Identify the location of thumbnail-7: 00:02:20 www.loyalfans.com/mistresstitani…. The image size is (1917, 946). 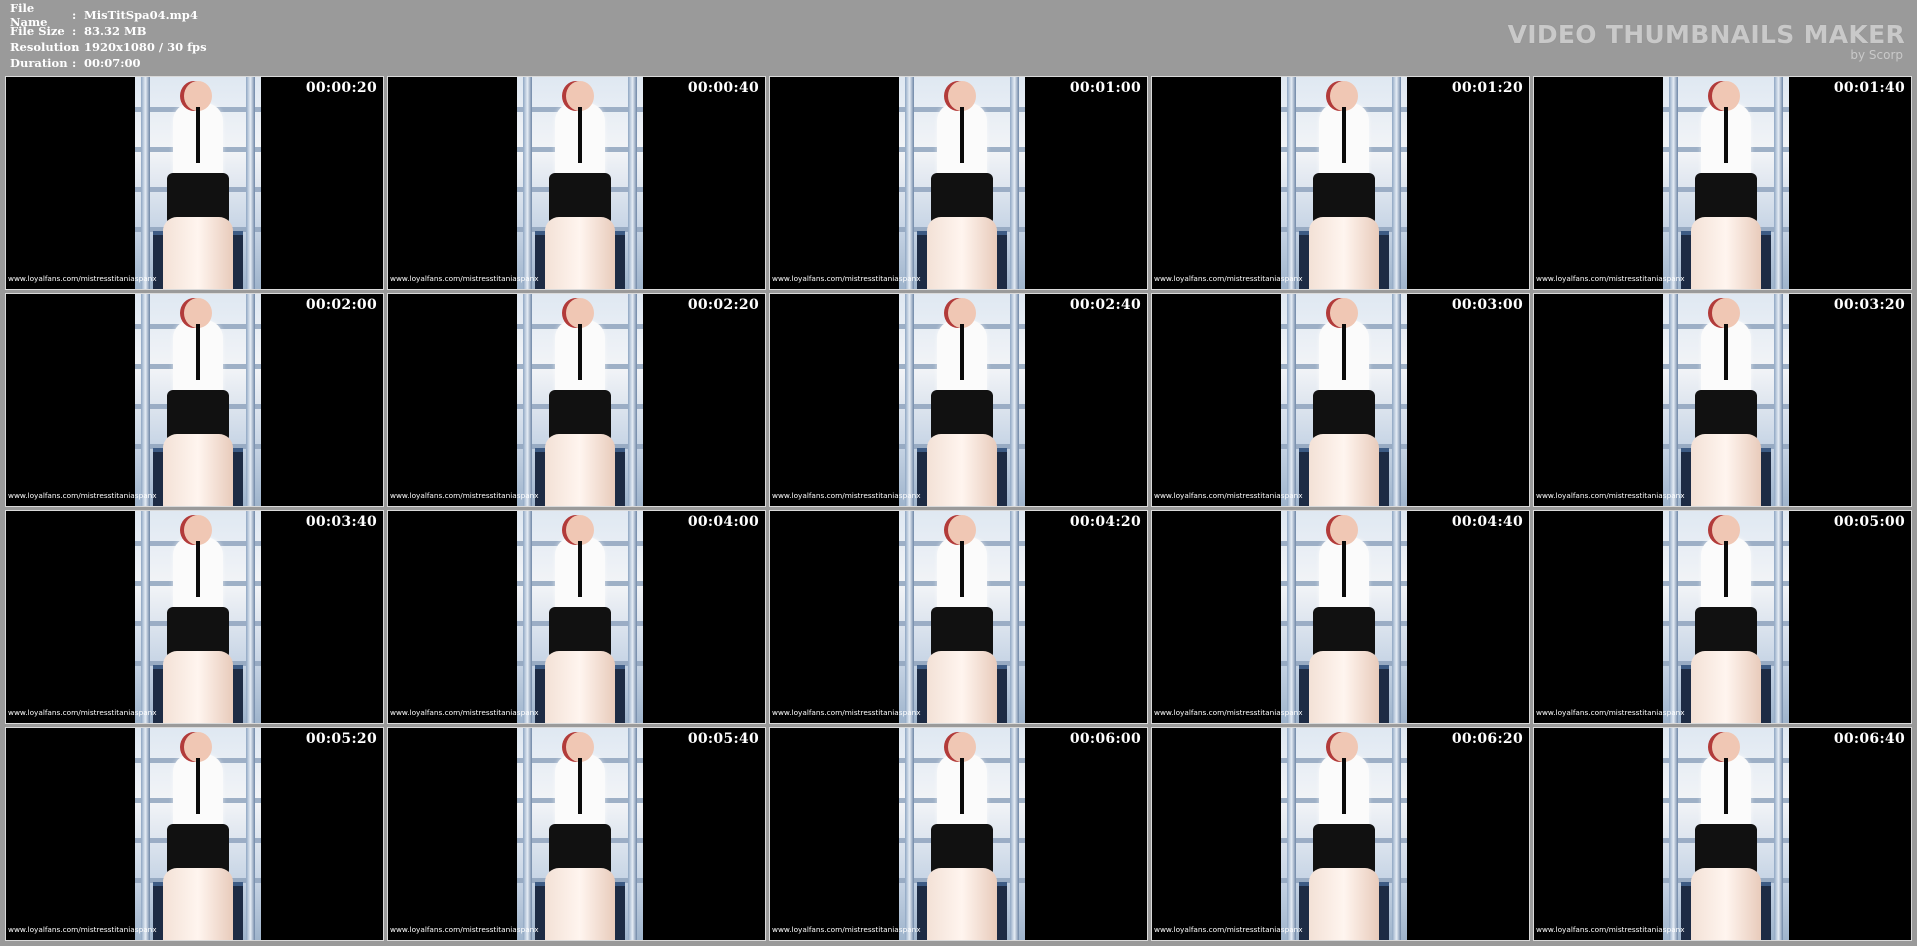
(576, 400).